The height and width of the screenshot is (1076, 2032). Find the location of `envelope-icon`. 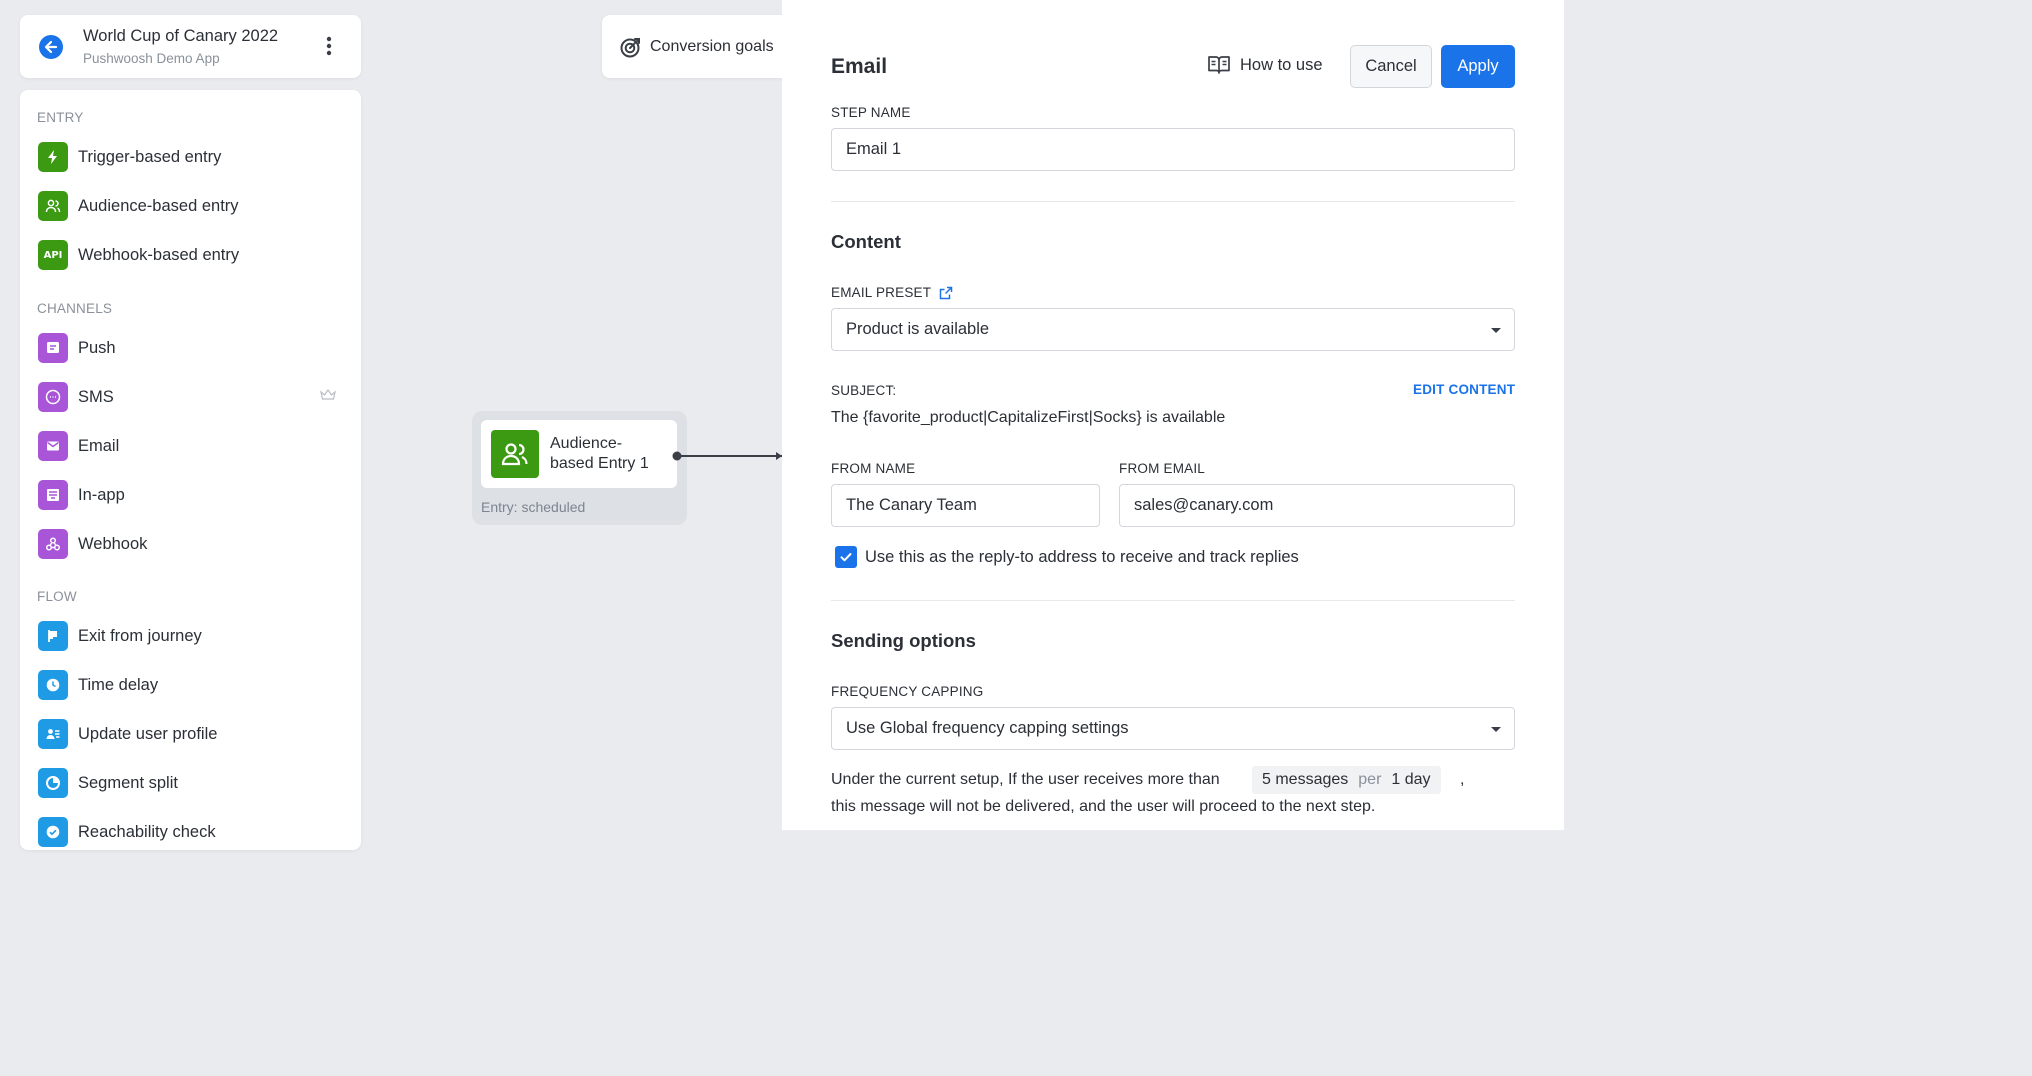

envelope-icon is located at coordinates (53, 446).